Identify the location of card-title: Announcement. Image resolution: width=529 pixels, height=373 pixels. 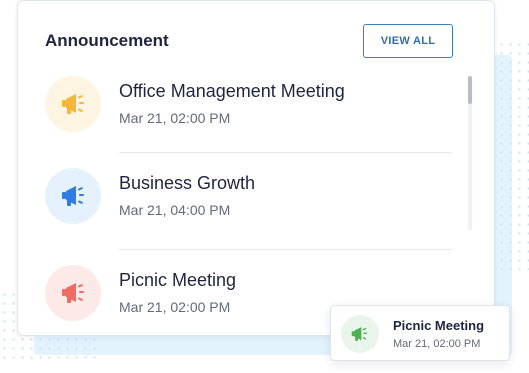
(107, 40).